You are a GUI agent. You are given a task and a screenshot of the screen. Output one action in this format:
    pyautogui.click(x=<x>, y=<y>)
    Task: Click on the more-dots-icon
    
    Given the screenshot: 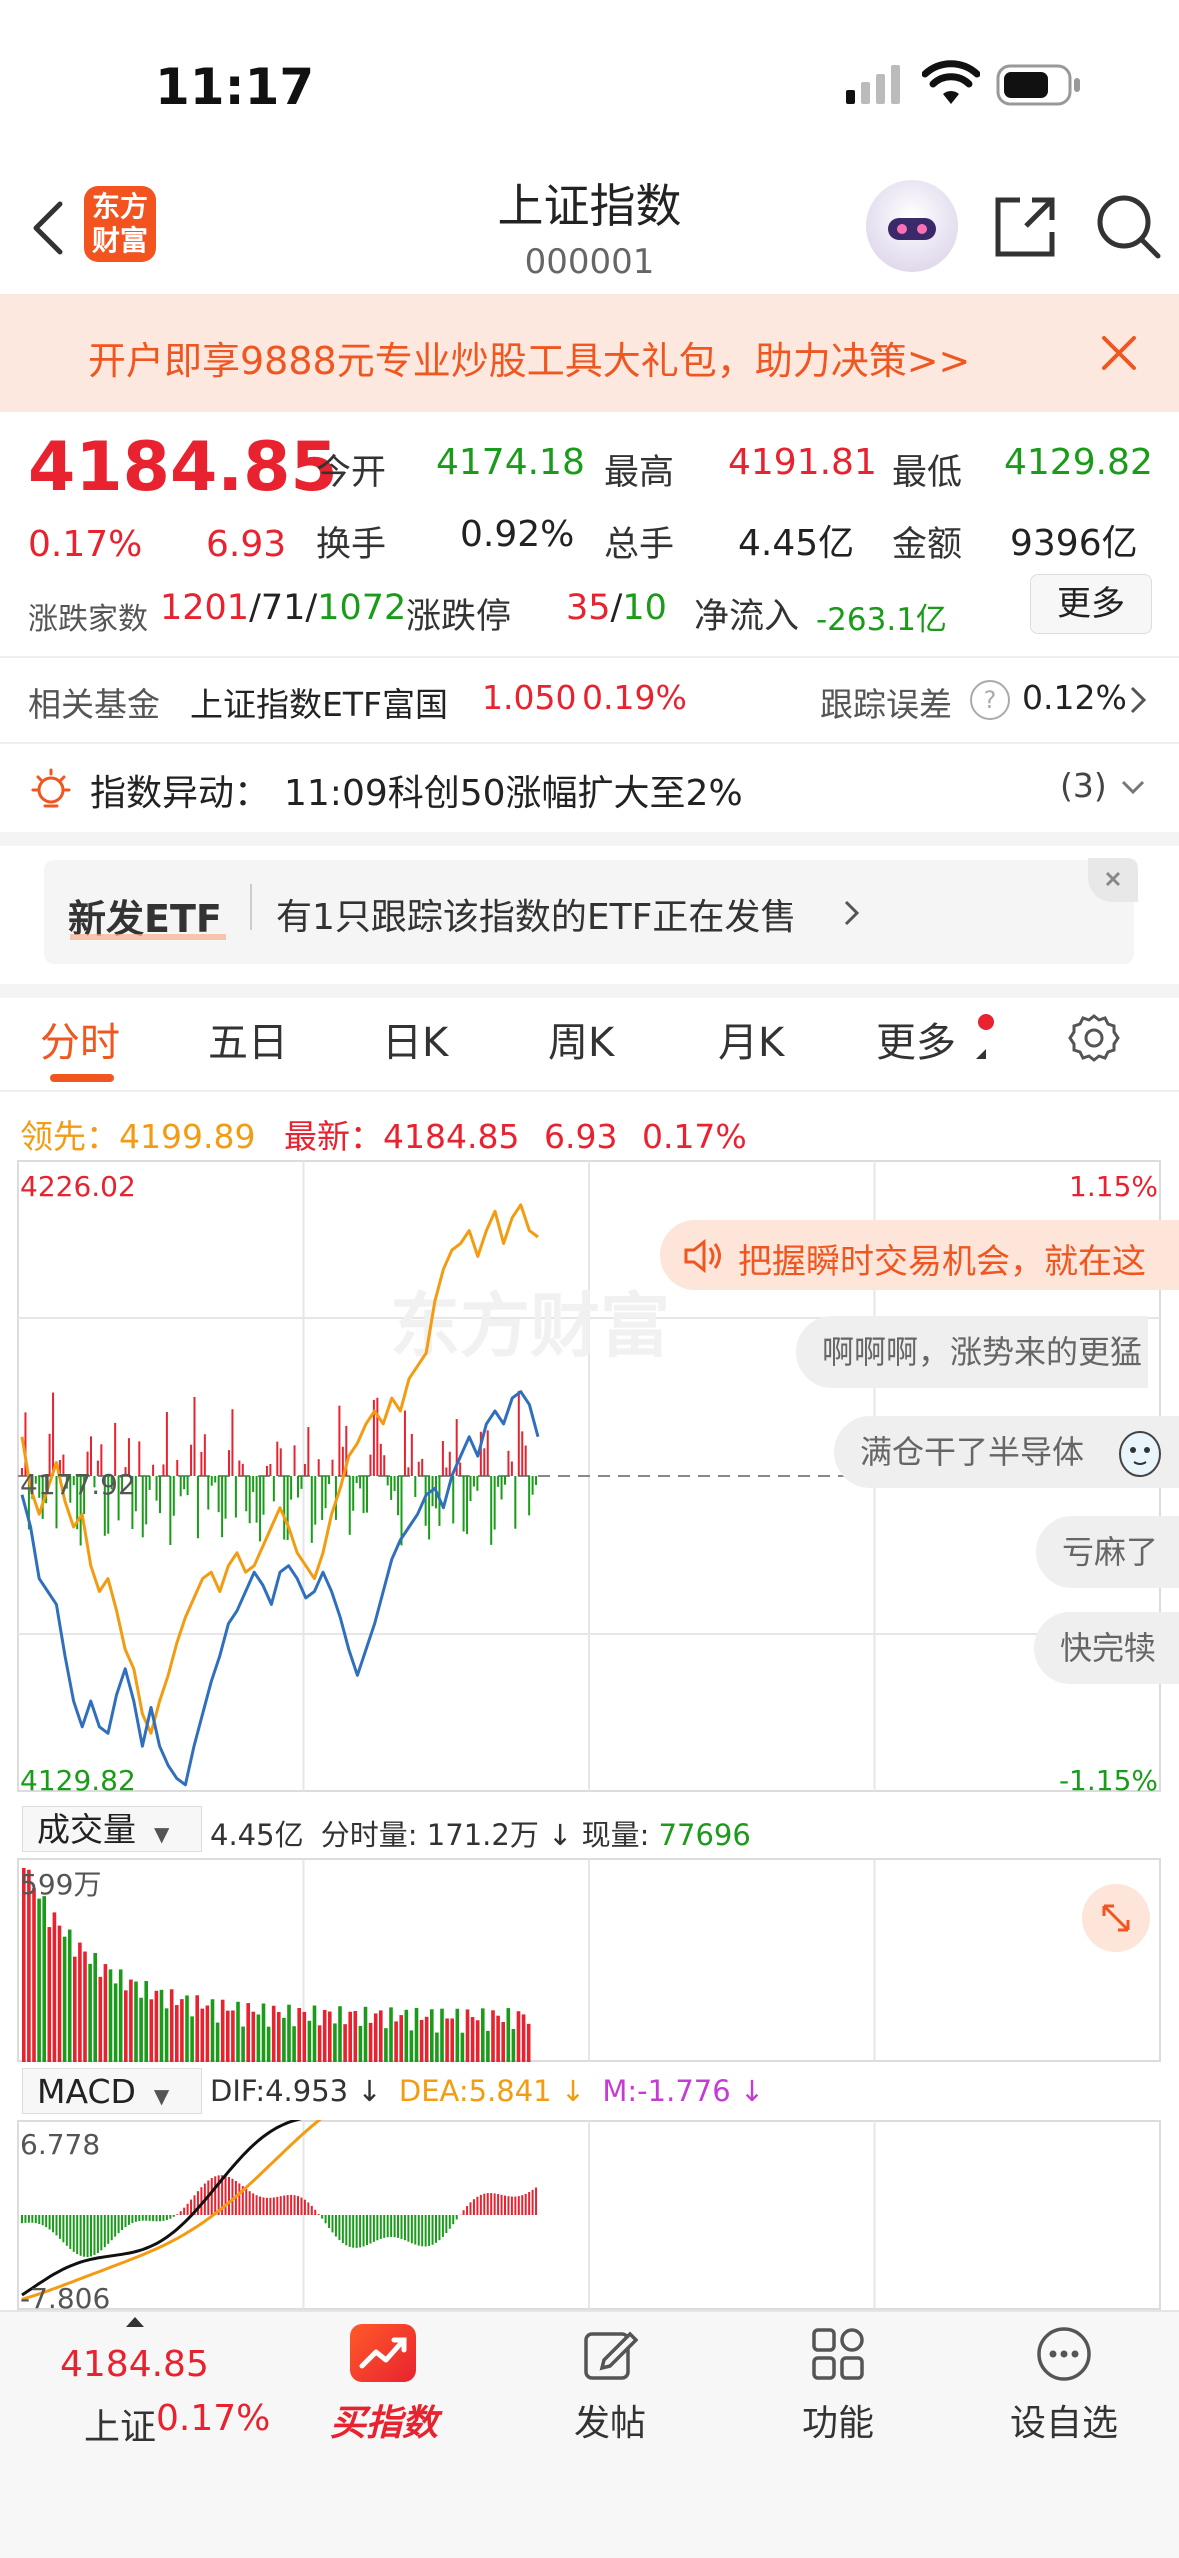 What is the action you would take?
    pyautogui.click(x=1064, y=2356)
    